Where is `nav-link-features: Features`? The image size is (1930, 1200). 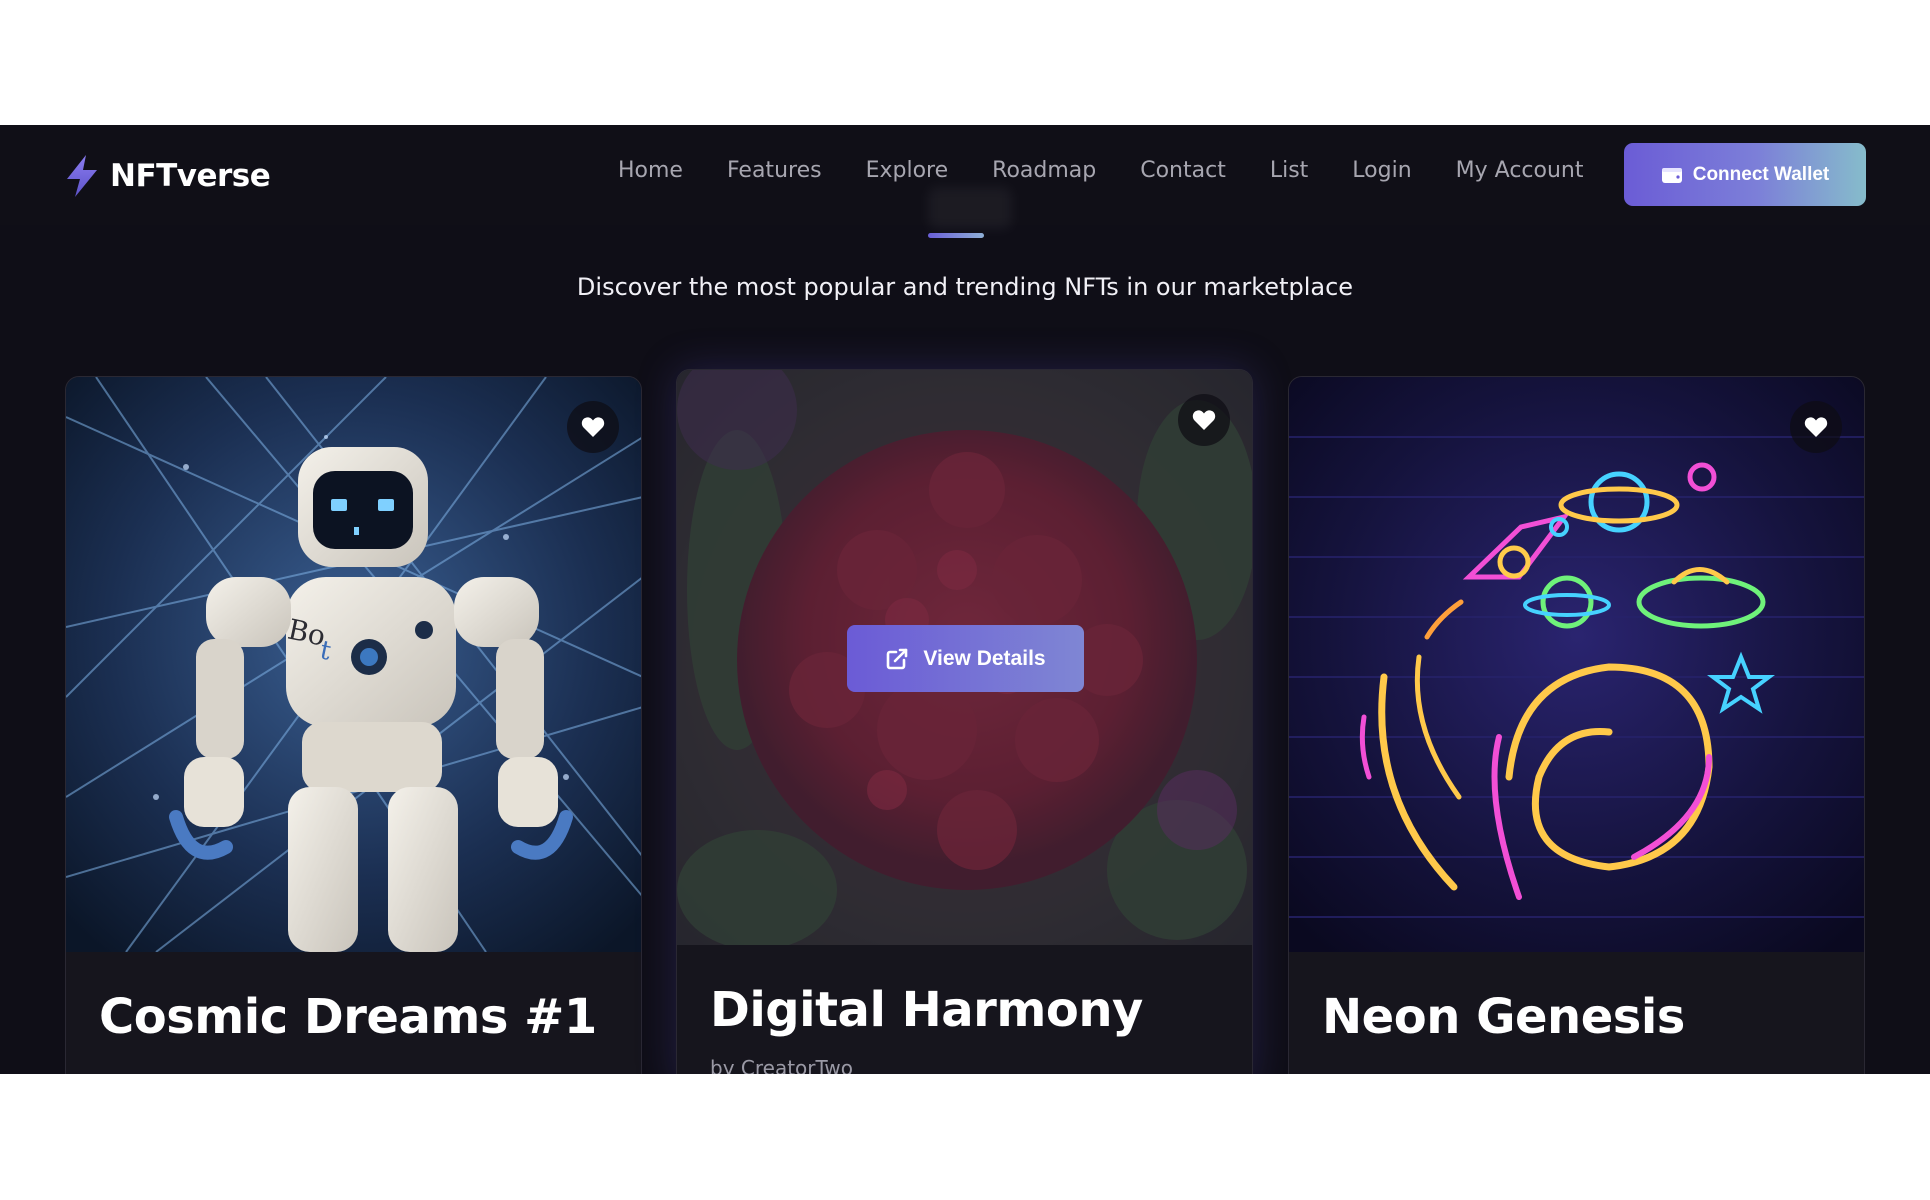
nav-link-features: Features is located at coordinates (774, 171).